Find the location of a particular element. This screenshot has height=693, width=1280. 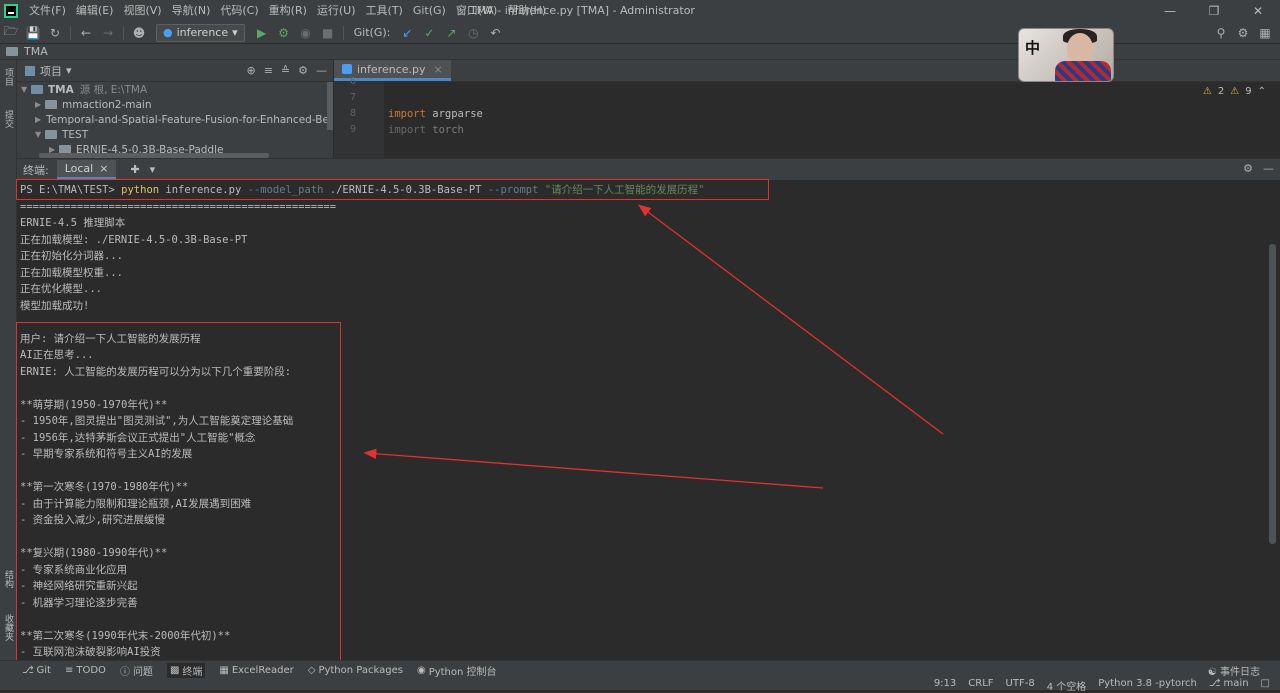

menu-file: 文件(F) is located at coordinates (47, 11).